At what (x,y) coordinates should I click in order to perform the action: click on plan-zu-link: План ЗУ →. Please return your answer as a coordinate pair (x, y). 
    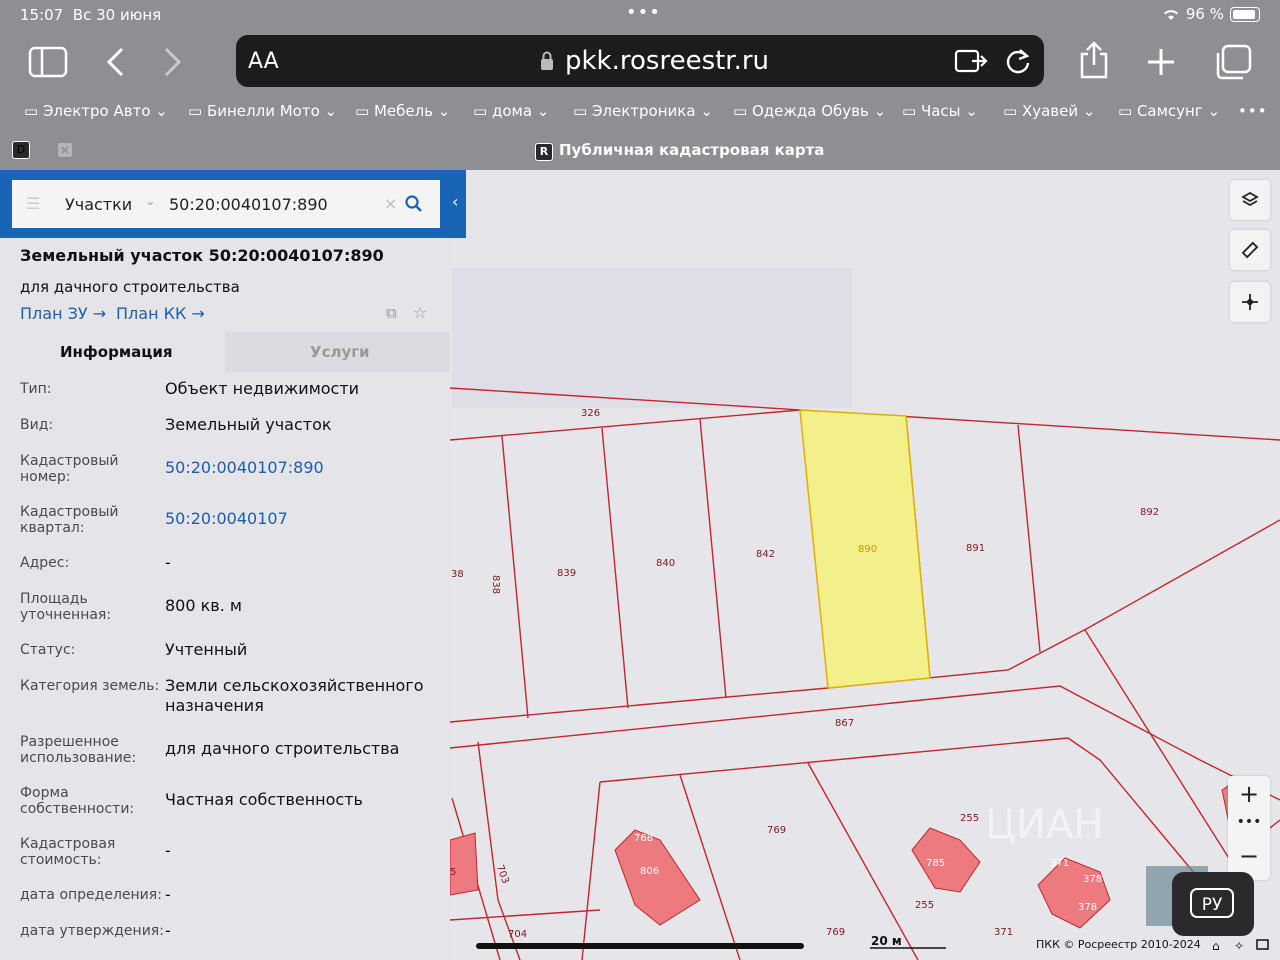
    Looking at the image, I should click on (63, 313).